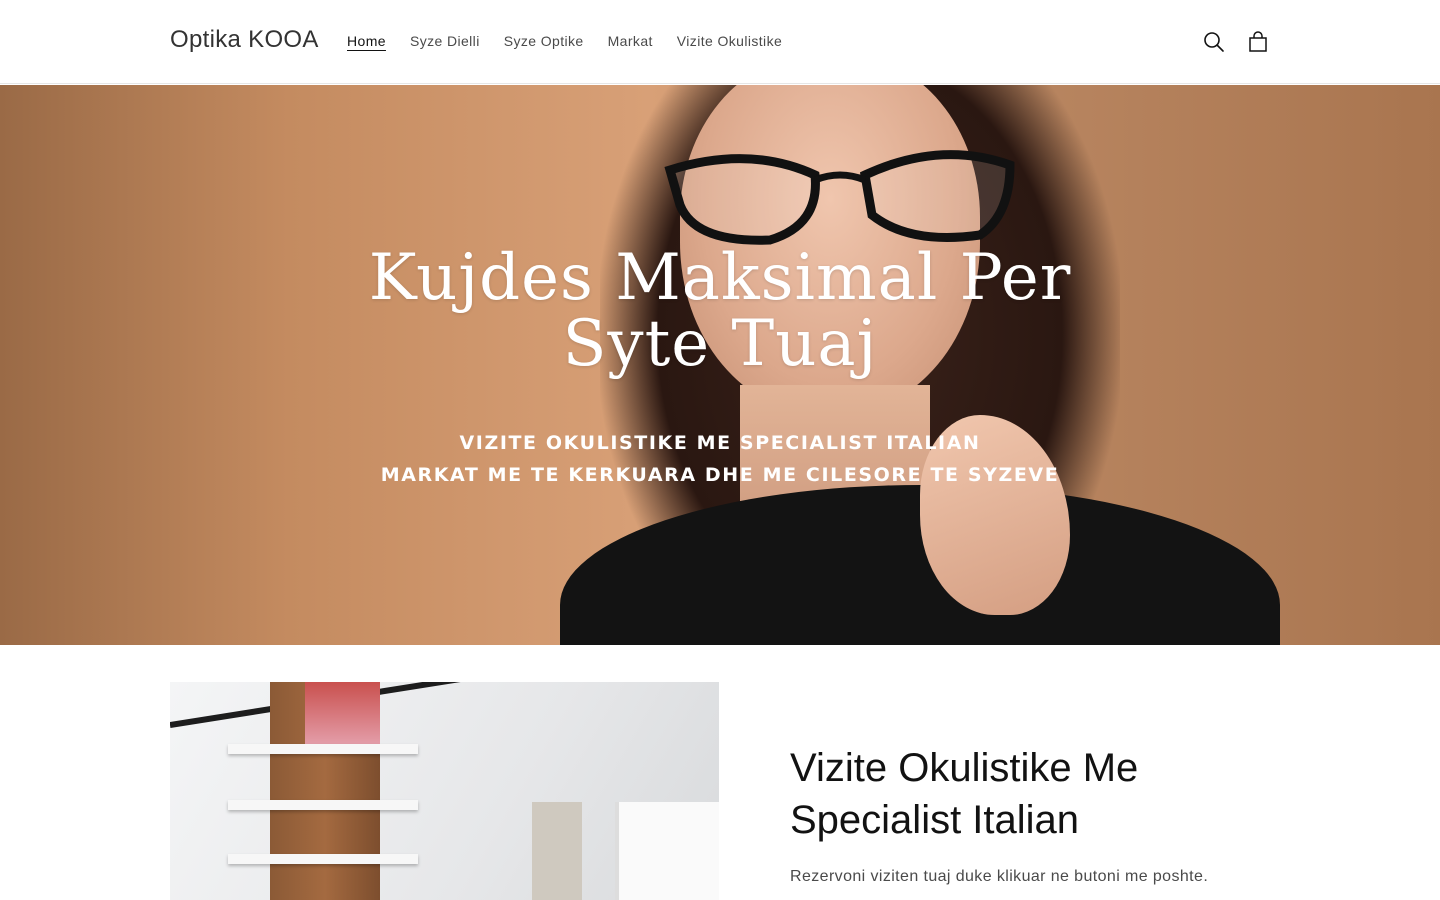 The image size is (1440, 900). Describe the element at coordinates (445, 41) in the screenshot. I see `nav-syze-dielli: Syze Dielli` at that location.